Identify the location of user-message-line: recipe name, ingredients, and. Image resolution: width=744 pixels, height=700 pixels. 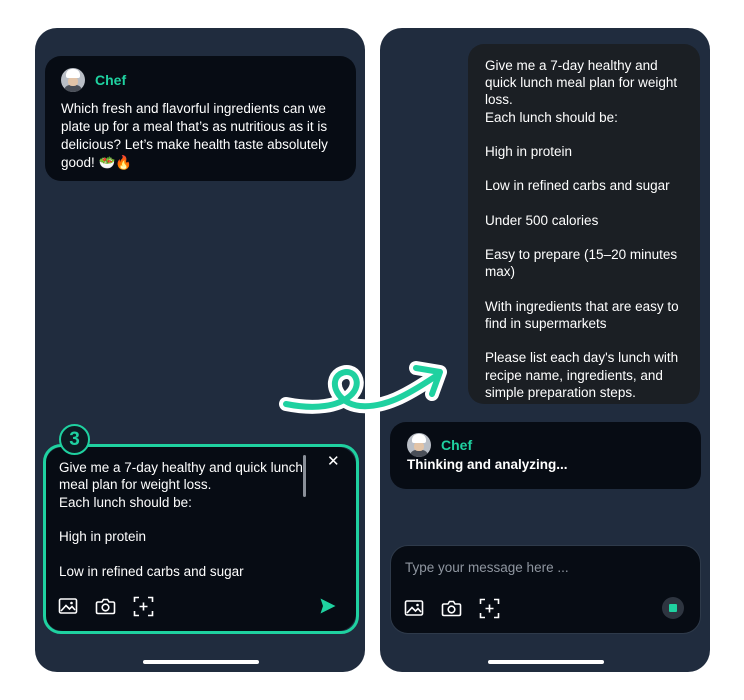
(574, 375).